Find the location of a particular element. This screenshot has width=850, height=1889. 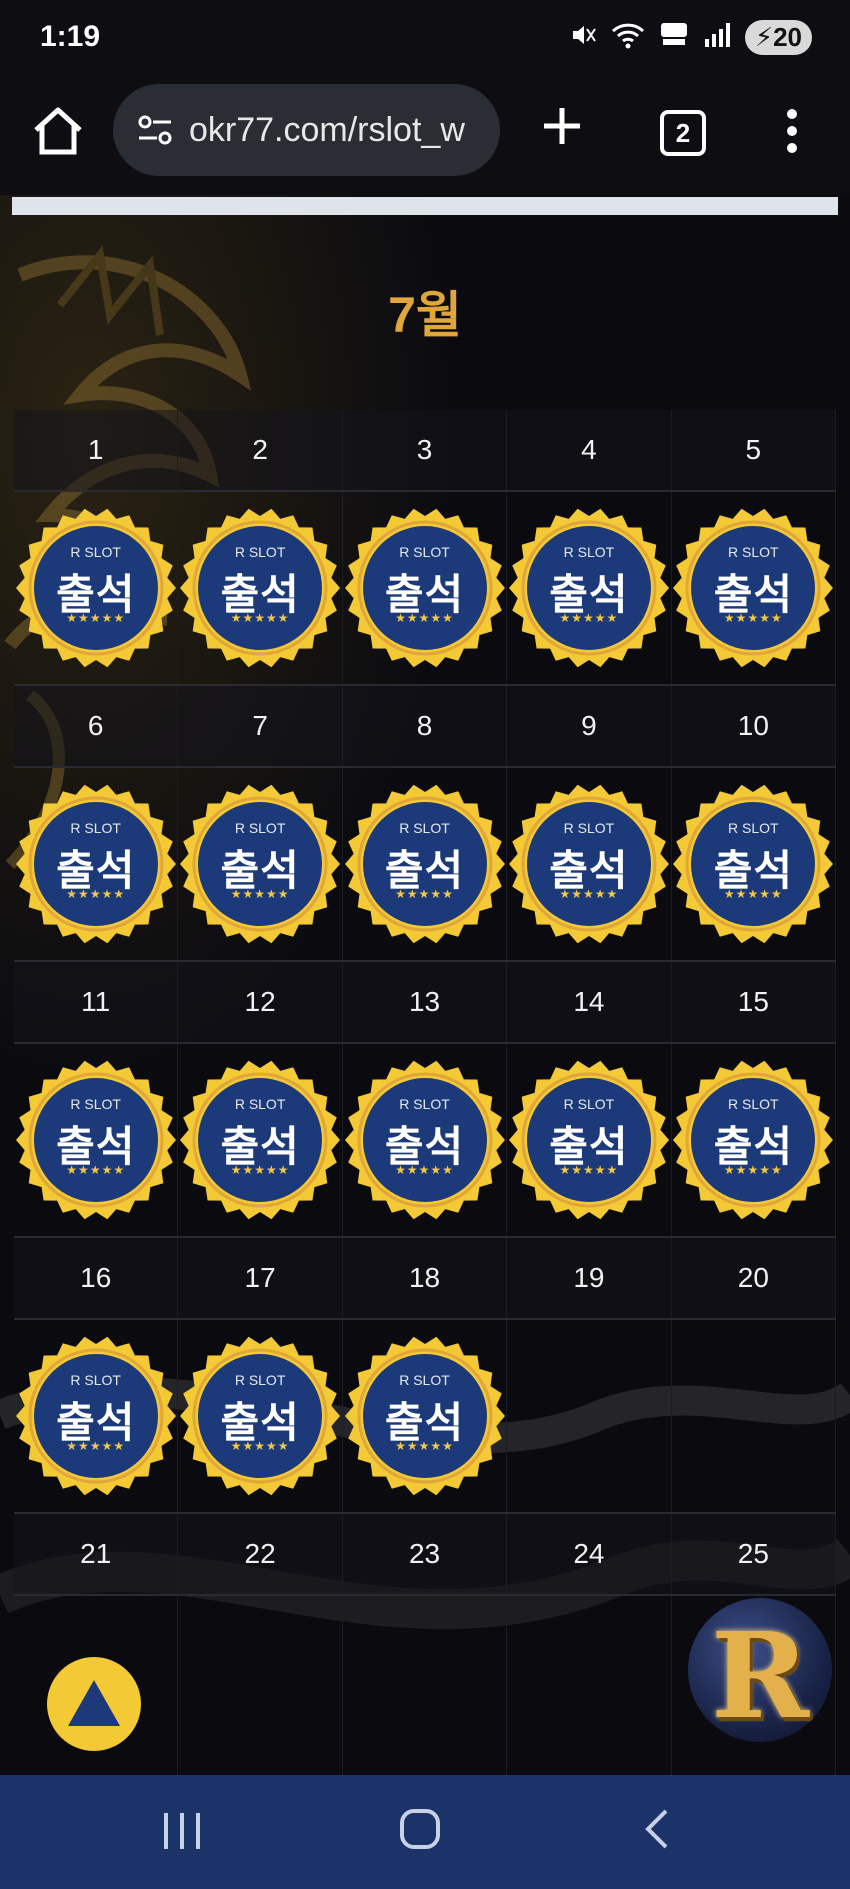

calendar-week-header: 21 22 23 24 25 is located at coordinates (425, 1555).